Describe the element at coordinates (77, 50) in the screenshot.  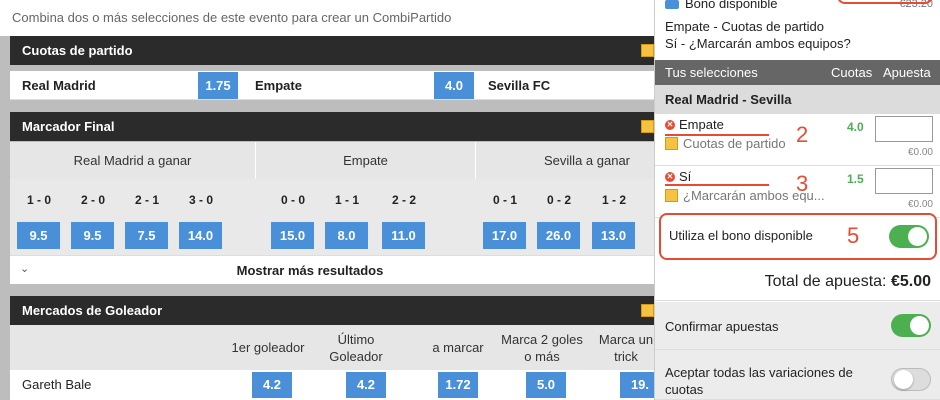
I see `match-odds-title: Cuotas de partido` at that location.